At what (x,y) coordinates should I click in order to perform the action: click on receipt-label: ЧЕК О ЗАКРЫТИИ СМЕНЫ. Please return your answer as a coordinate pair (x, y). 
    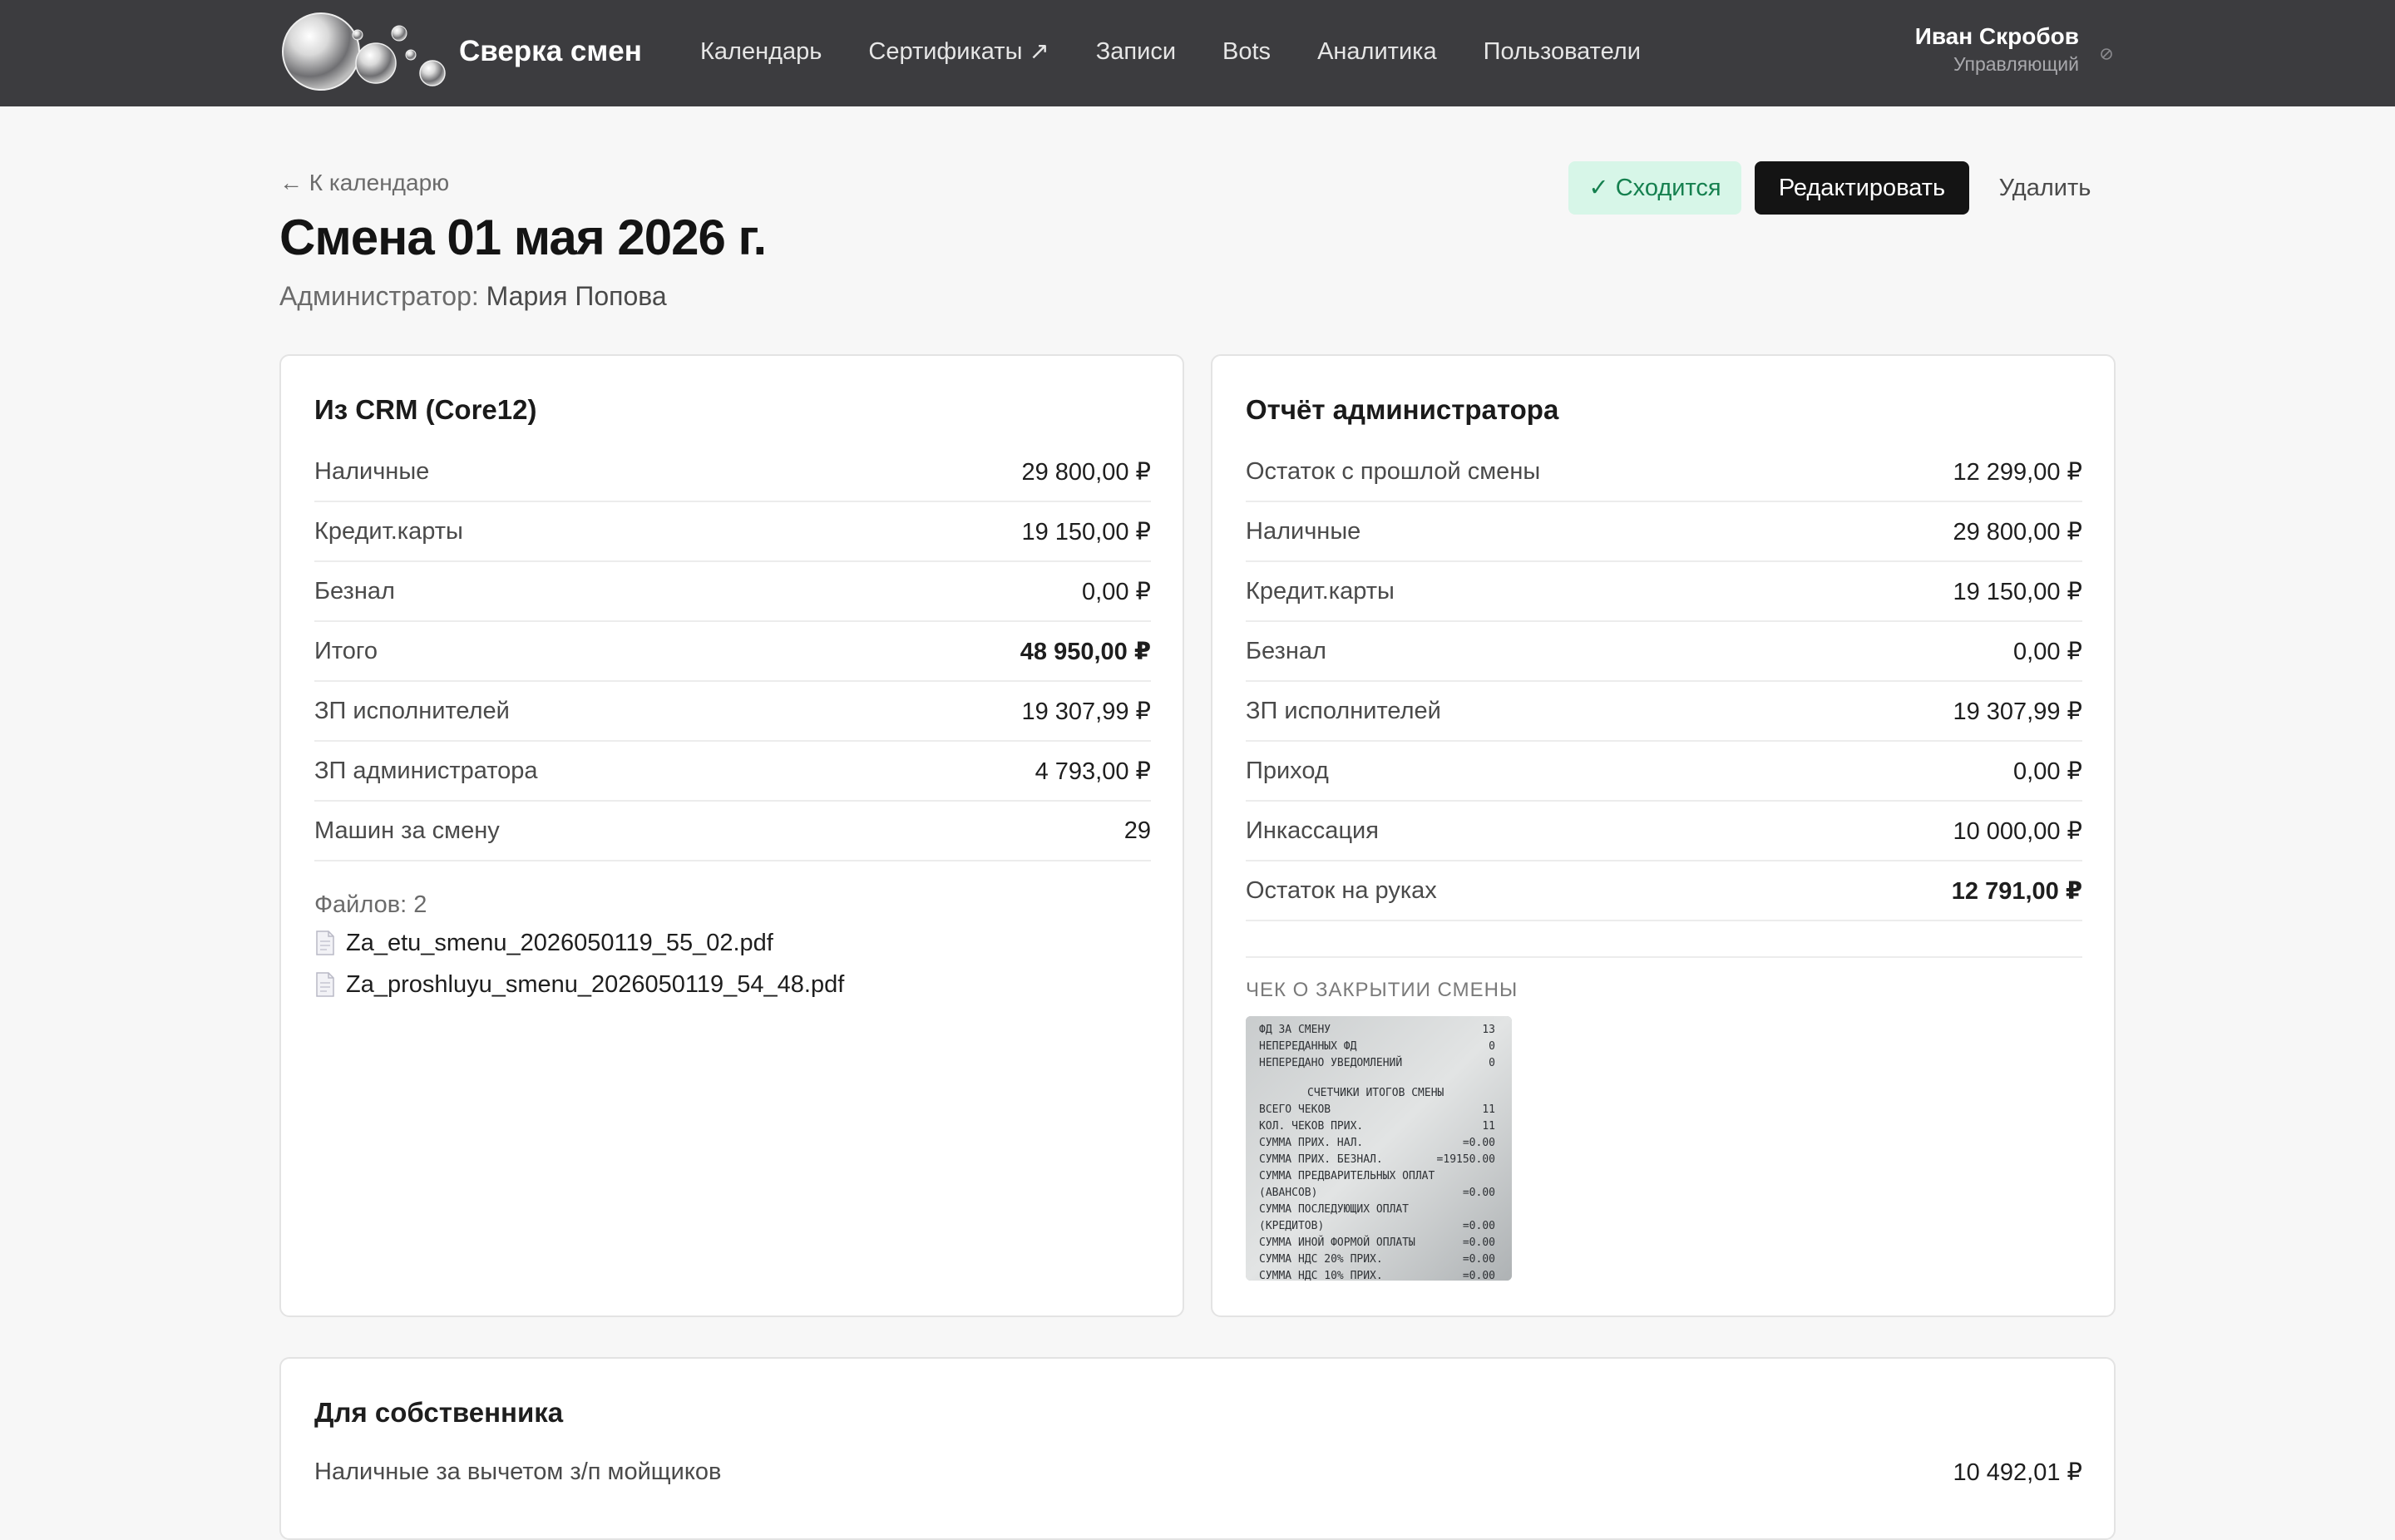
    Looking at the image, I should click on (1382, 990).